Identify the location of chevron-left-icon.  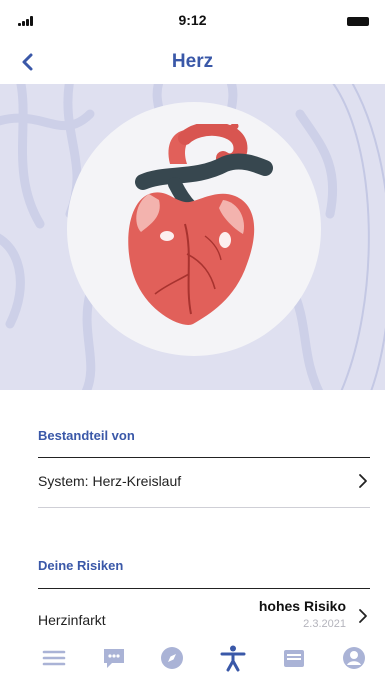
(27, 62).